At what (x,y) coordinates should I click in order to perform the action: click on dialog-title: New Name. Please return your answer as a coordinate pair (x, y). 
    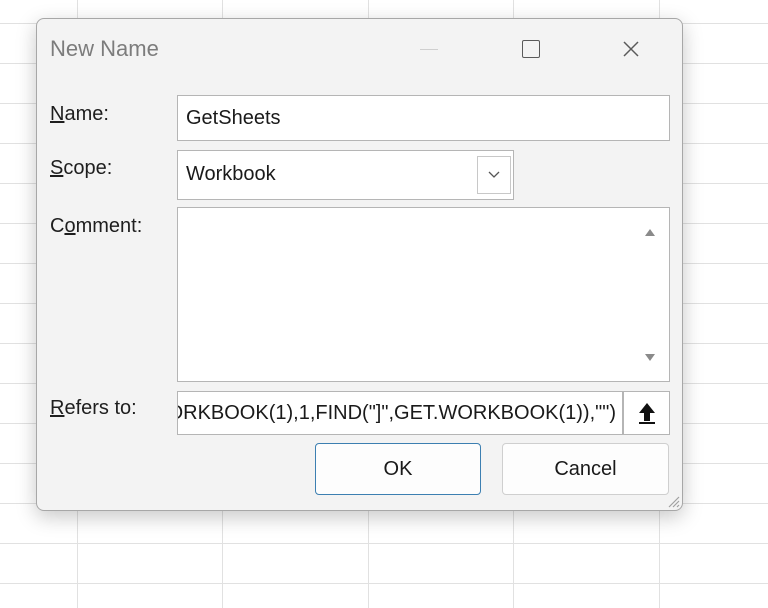
    Looking at the image, I should click on (104, 48).